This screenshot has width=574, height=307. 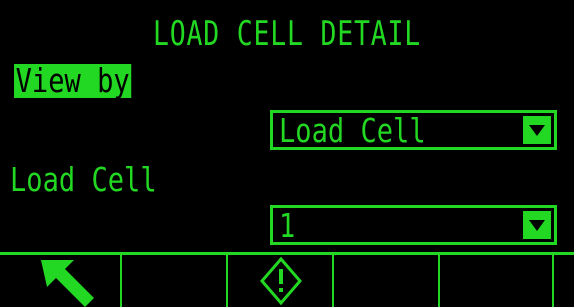 I want to click on softkey-exit, so click(x=69, y=281).